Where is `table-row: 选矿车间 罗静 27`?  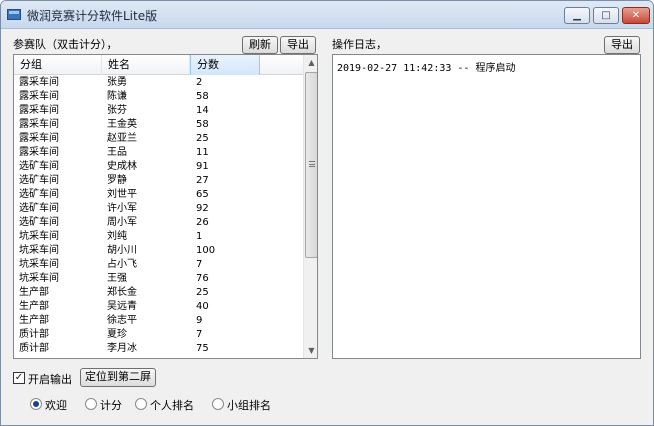
table-row: 选矿车间 罗静 27 is located at coordinates (158, 181).